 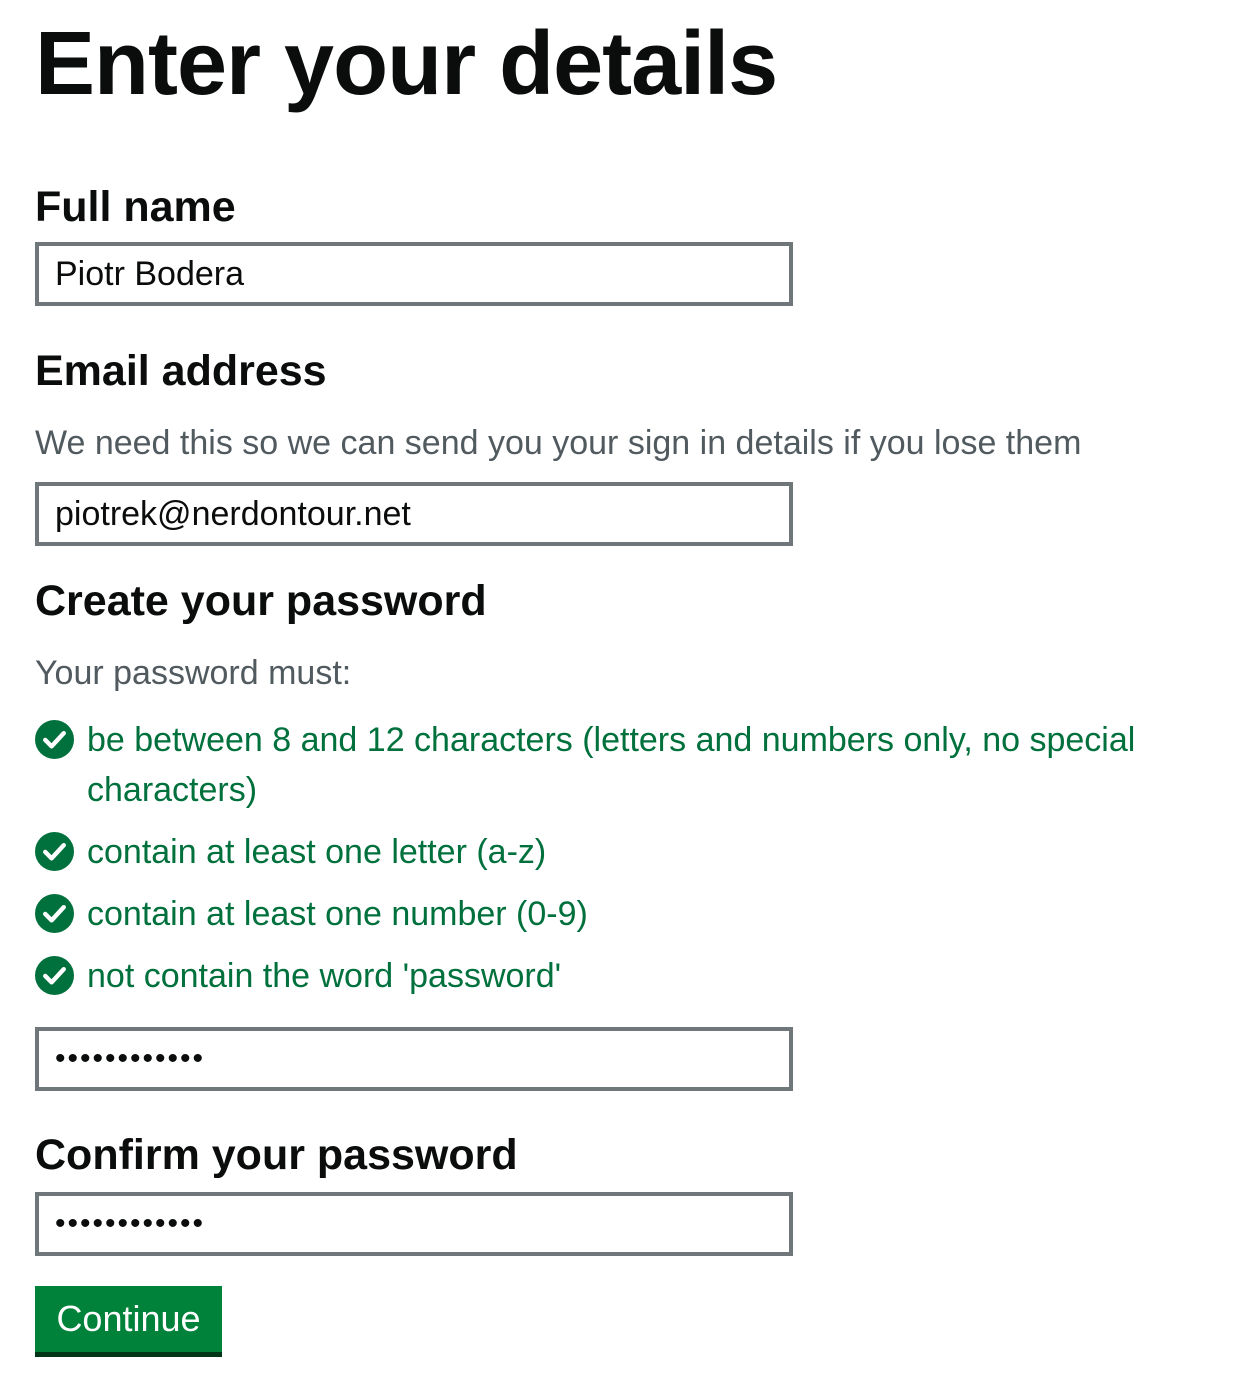 I want to click on requirement-text: contain at least one number (0-9), so click(x=337, y=914).